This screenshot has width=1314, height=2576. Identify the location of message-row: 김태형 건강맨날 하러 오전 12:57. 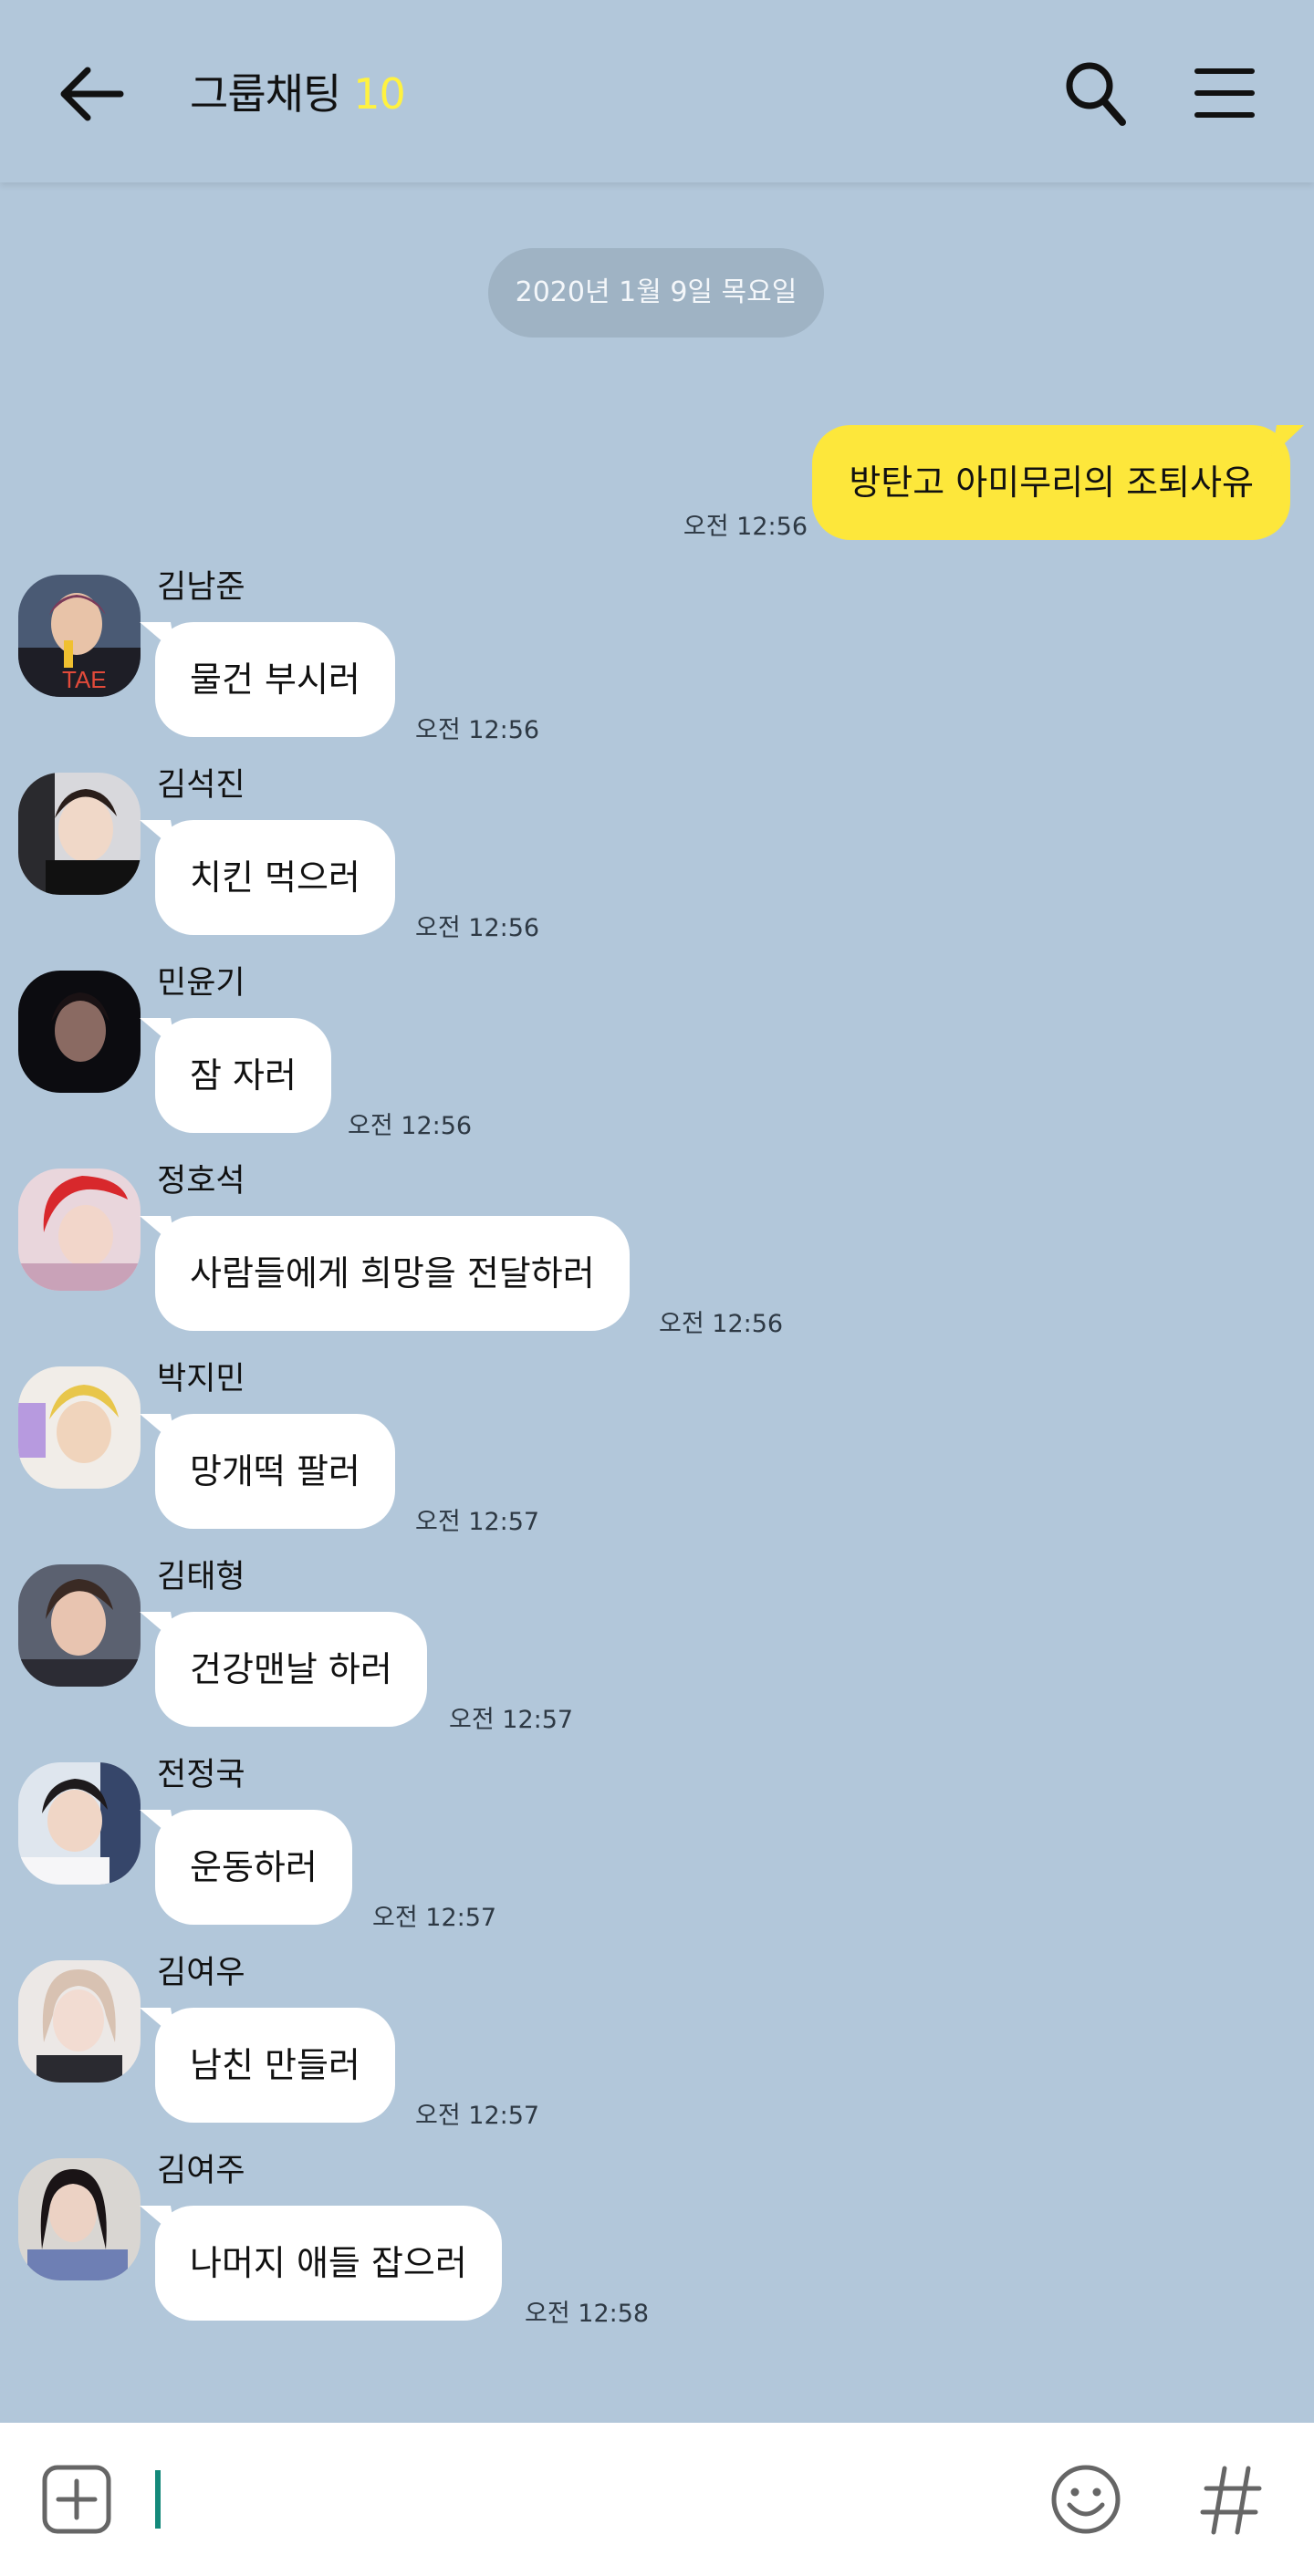
(657, 1653).